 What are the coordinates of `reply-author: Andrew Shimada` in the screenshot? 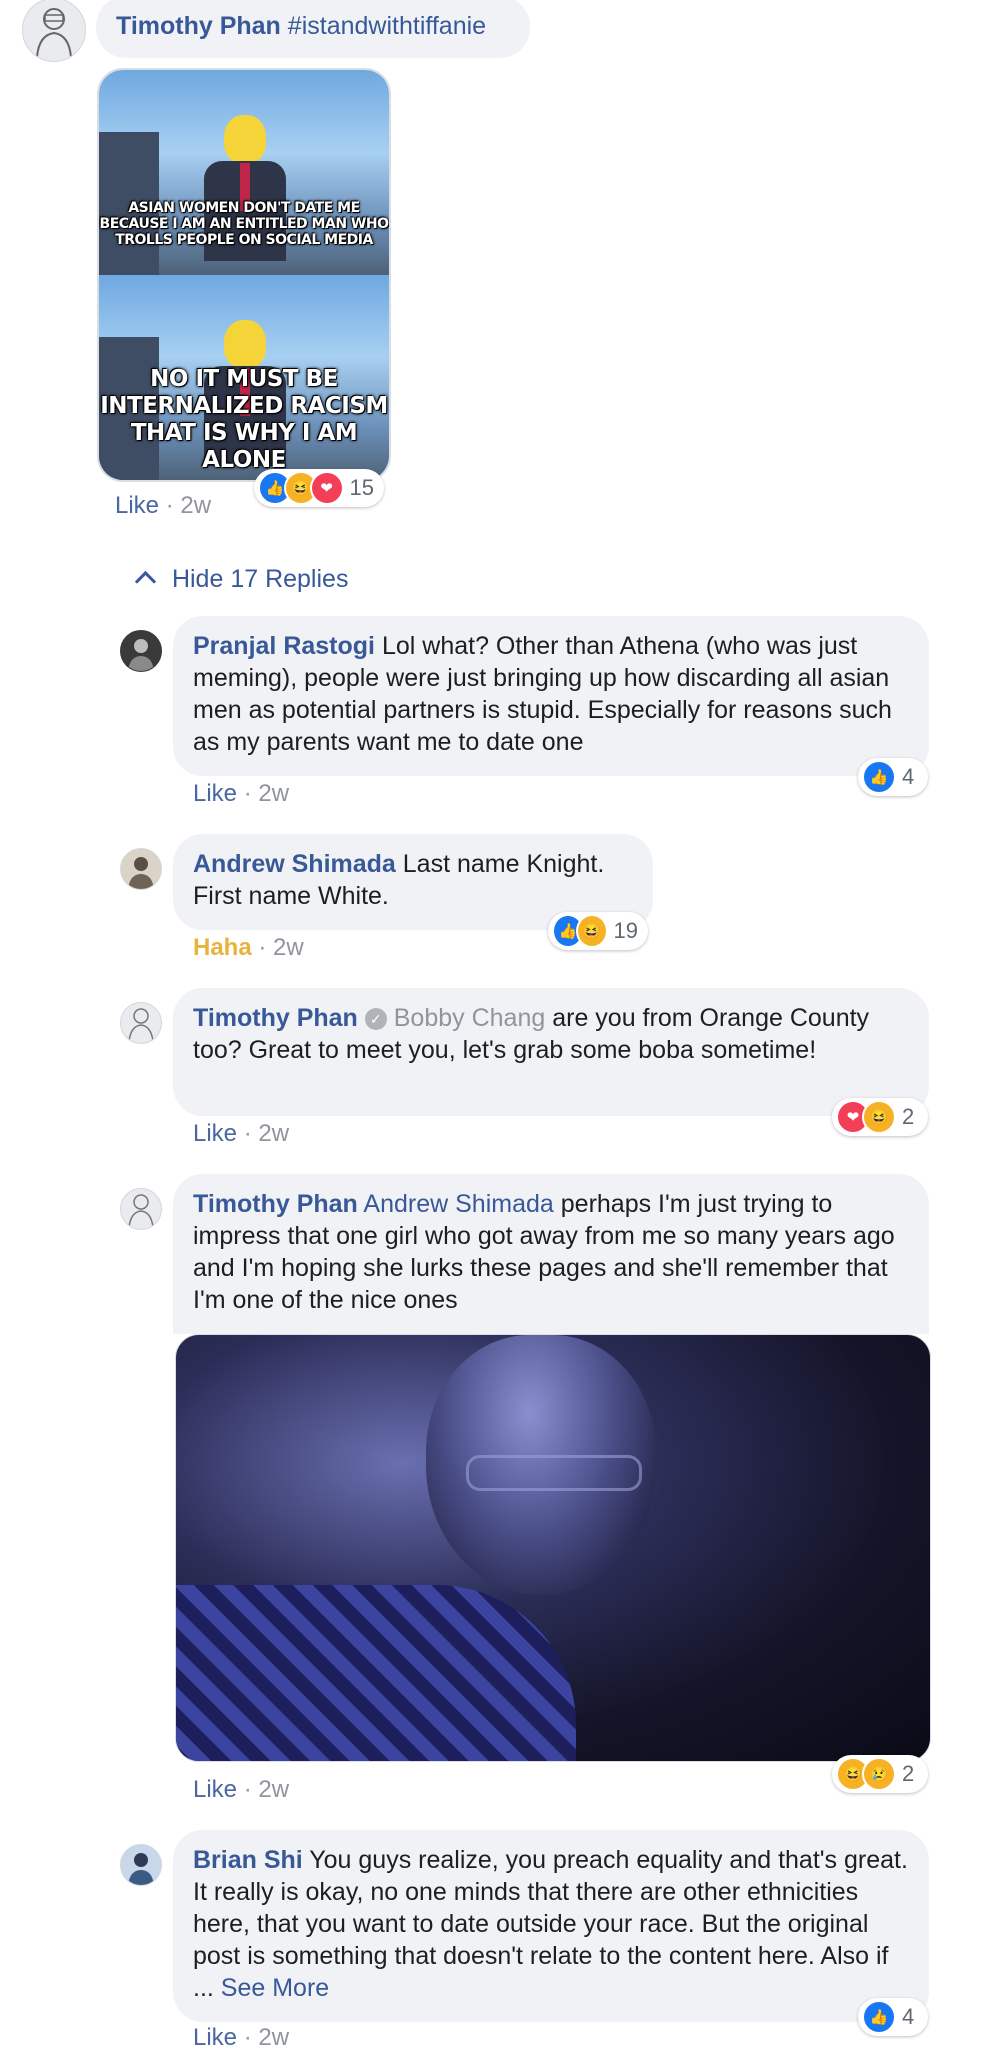 It's located at (294, 864).